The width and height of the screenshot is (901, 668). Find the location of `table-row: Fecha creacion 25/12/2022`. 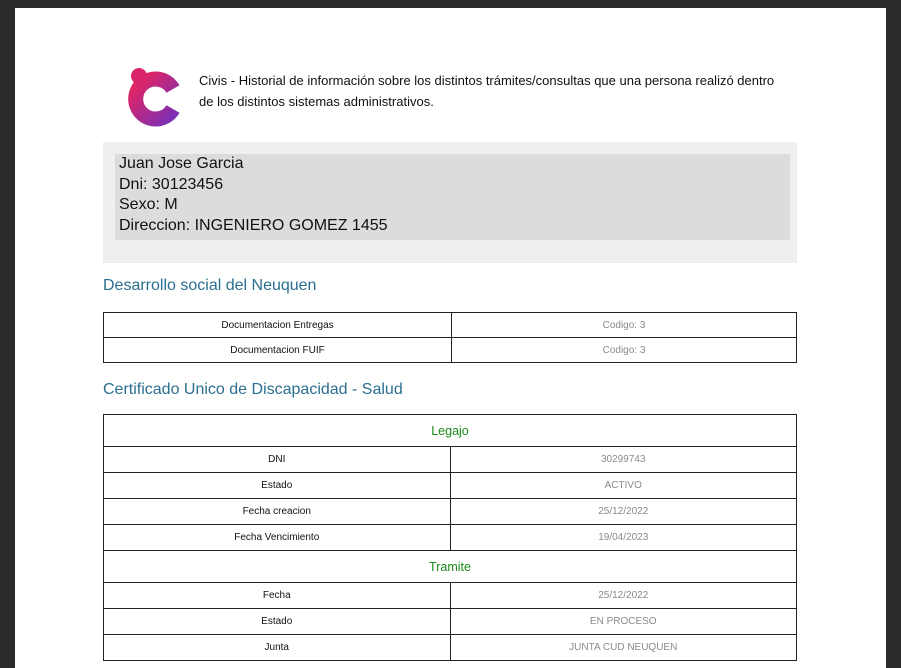

table-row: Fecha creacion 25/12/2022 is located at coordinates (450, 511).